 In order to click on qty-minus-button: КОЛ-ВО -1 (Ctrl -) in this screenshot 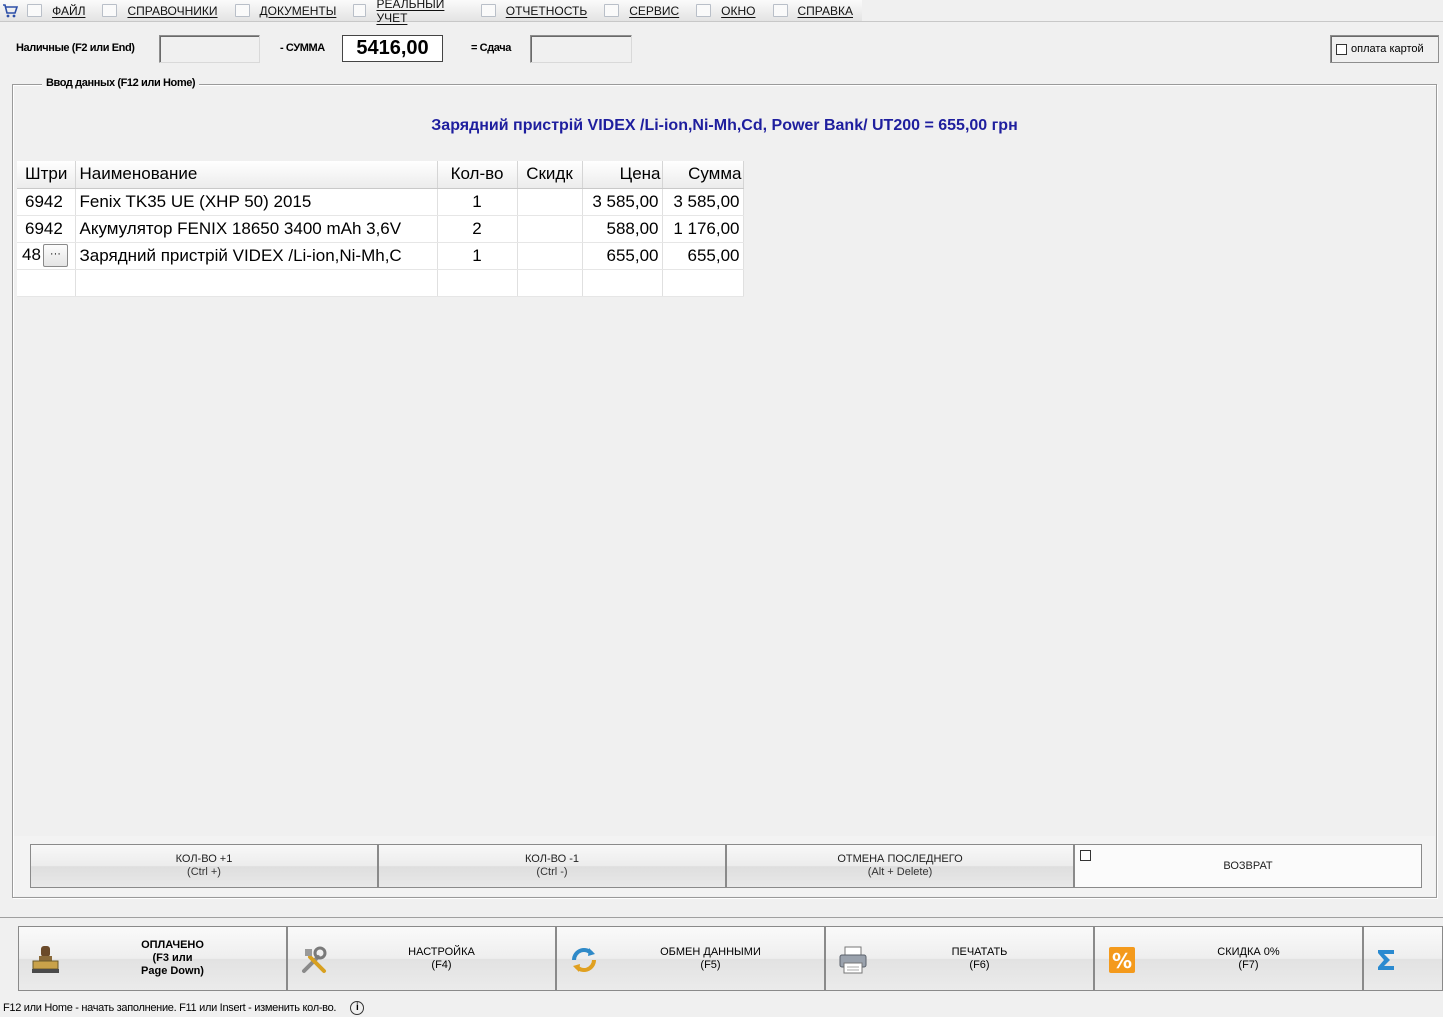, I will do `click(552, 866)`.